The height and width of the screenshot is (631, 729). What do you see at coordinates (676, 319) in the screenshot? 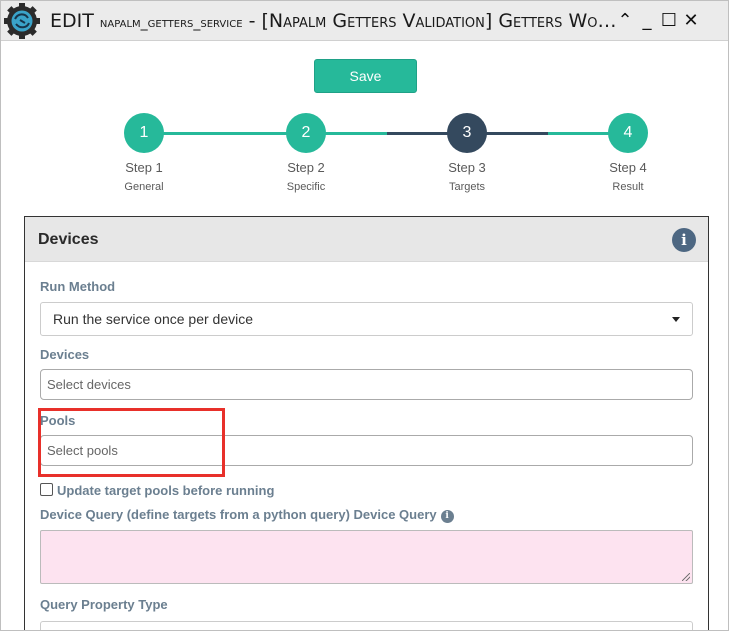
I see `chevron-down-icon` at bounding box center [676, 319].